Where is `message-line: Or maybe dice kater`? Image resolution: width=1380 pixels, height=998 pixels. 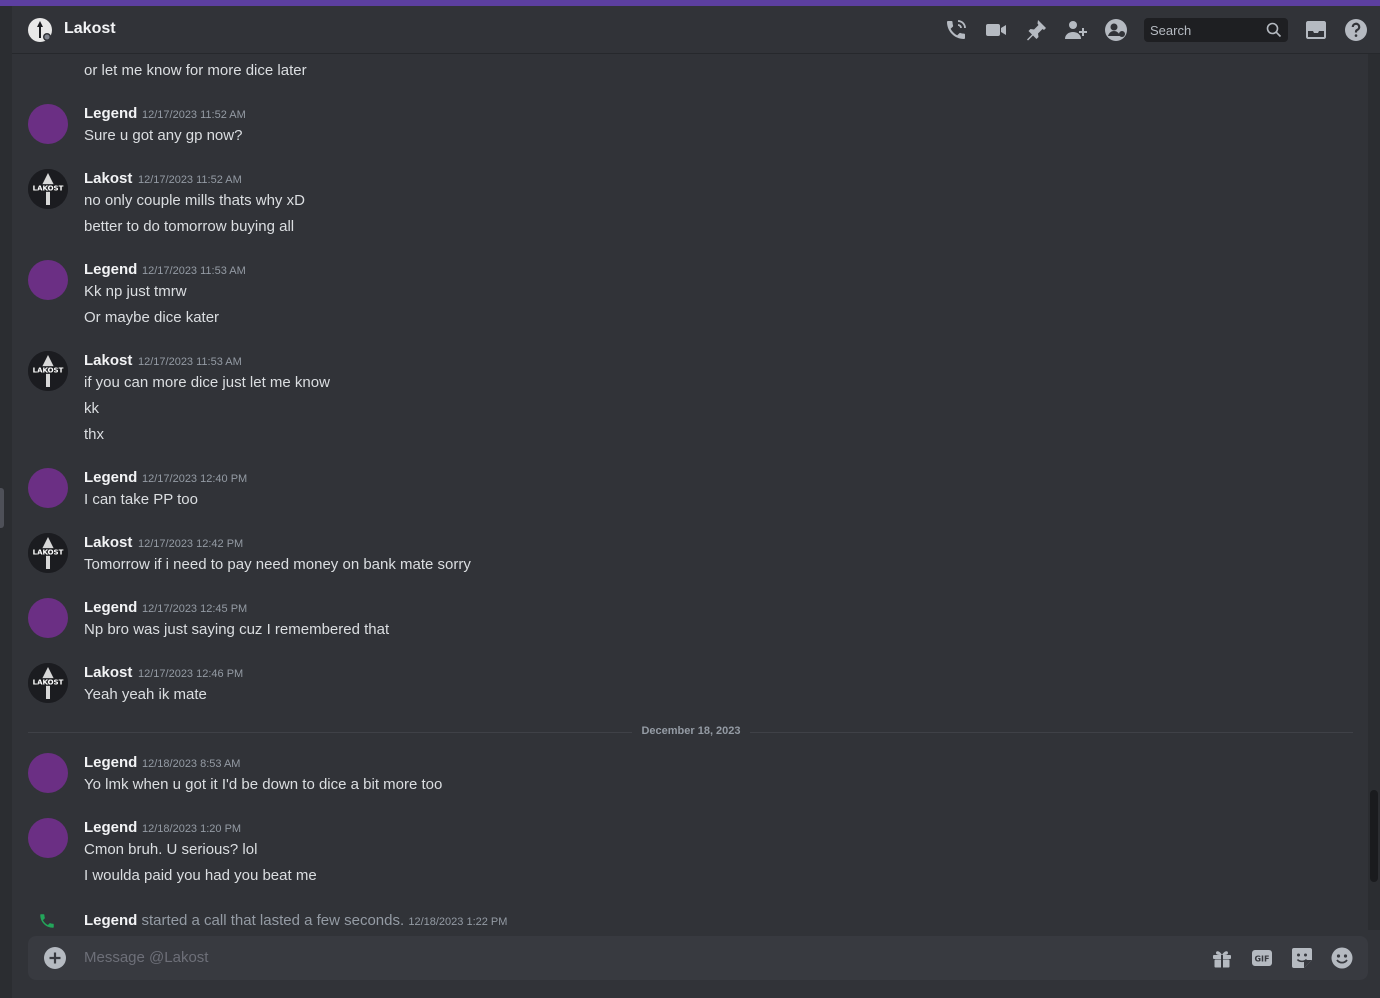 message-line: Or maybe dice kater is located at coordinates (152, 317).